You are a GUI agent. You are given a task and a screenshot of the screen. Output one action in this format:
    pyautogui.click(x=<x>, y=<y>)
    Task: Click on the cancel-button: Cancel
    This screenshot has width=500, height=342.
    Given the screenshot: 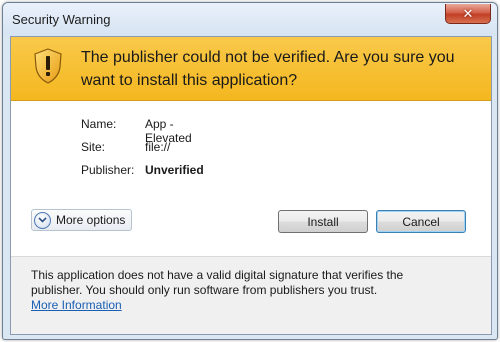 What is the action you would take?
    pyautogui.click(x=421, y=221)
    